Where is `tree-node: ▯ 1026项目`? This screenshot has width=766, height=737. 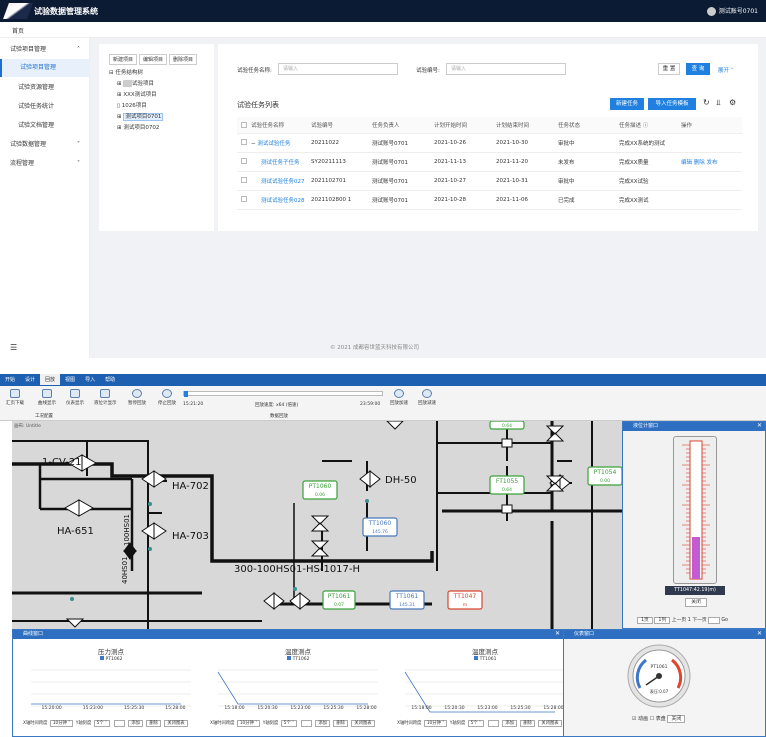
tree-node: ▯ 1026项目 is located at coordinates (159, 106).